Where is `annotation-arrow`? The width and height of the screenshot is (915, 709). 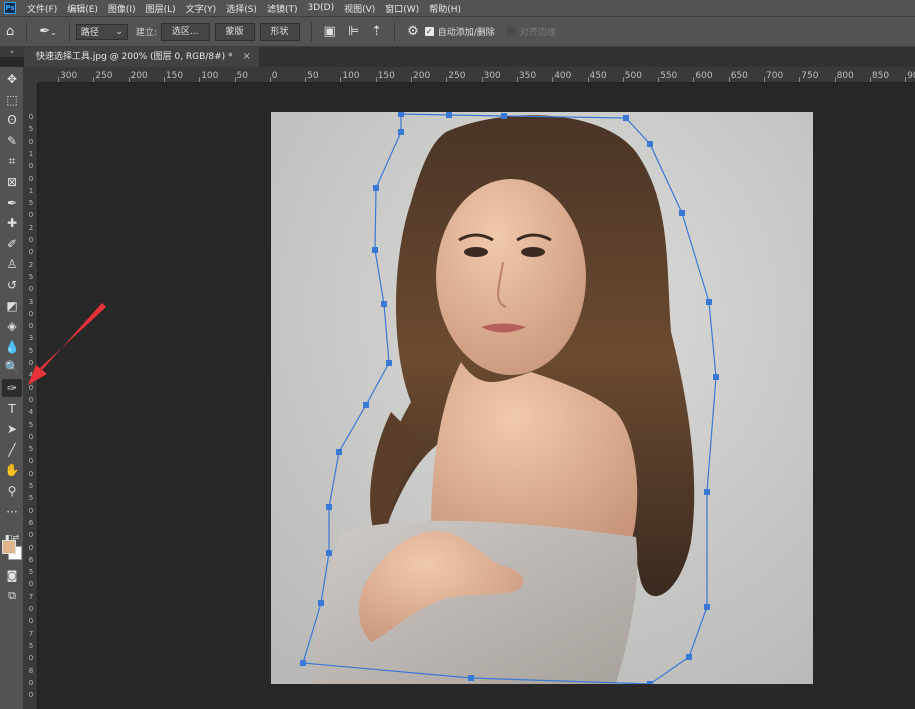 annotation-arrow is located at coordinates (67, 344).